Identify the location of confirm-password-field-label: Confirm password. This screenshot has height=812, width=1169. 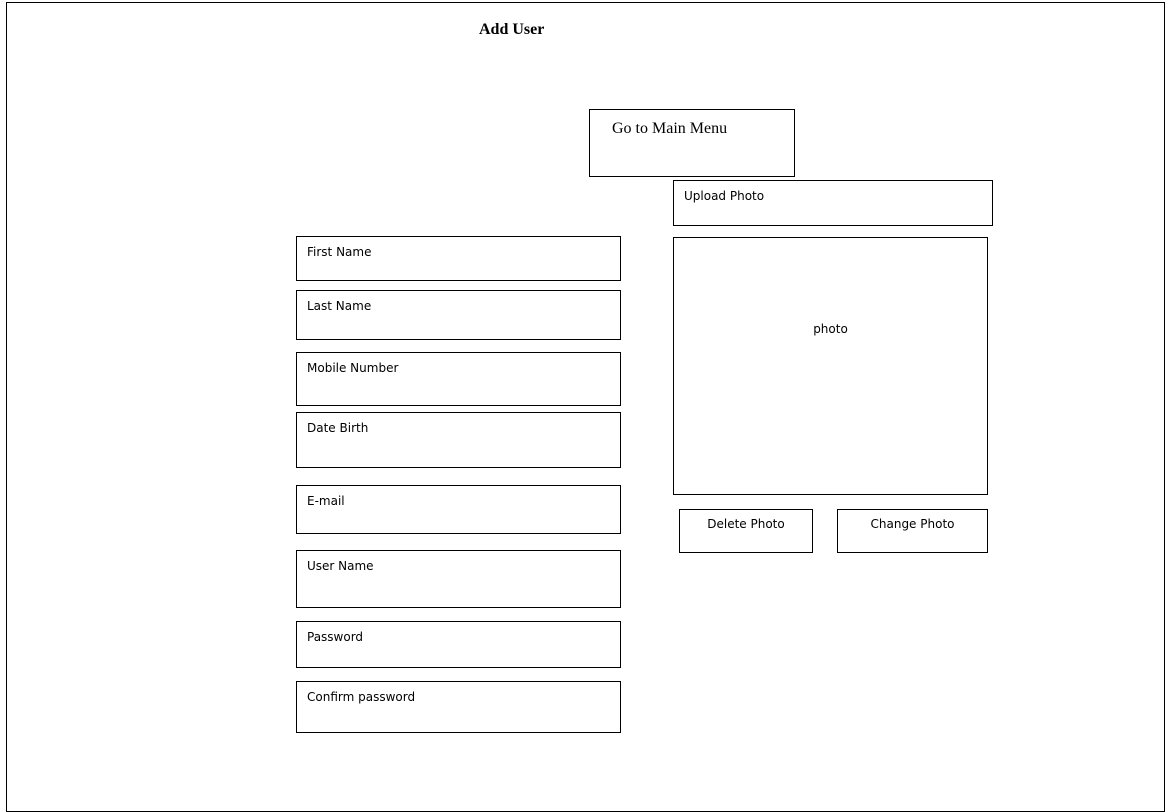
(361, 697).